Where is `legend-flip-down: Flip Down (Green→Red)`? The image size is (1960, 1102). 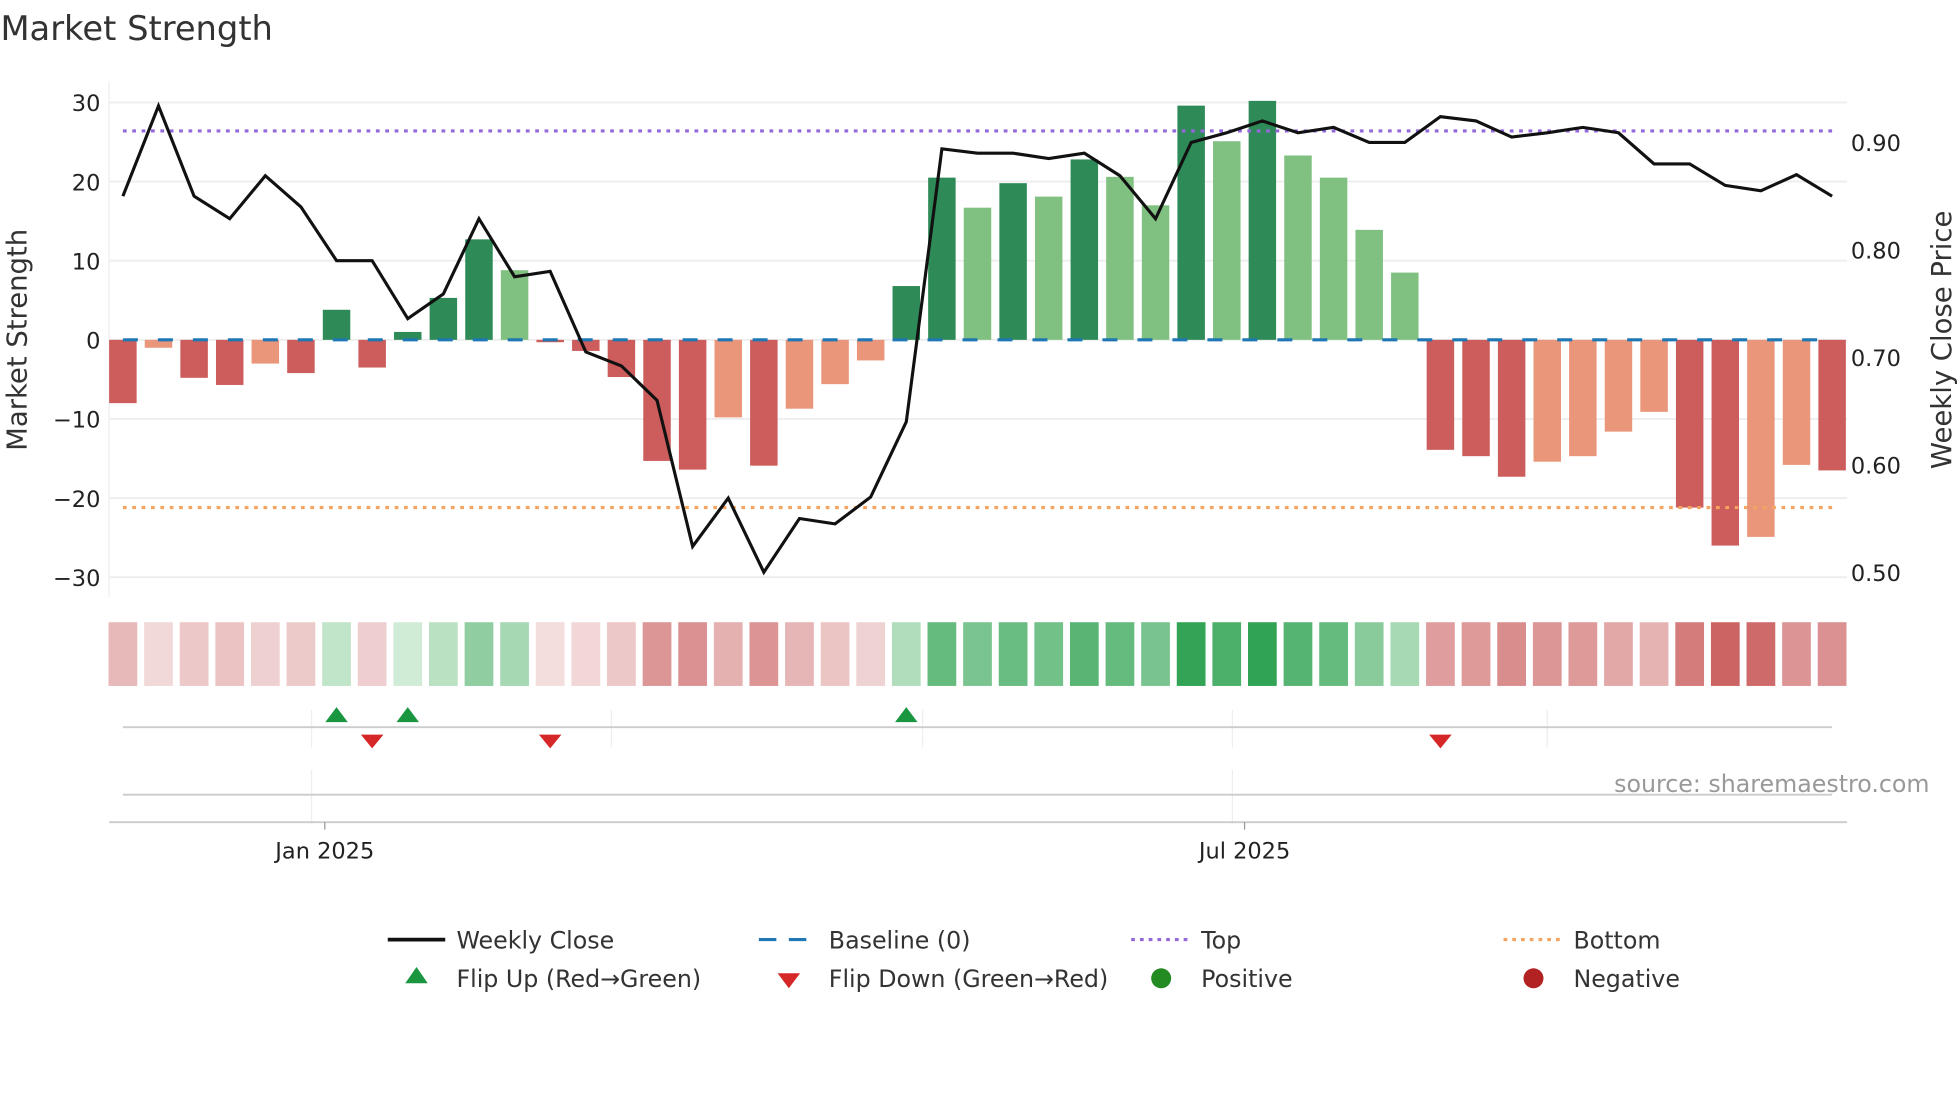 legend-flip-down: Flip Down (Green→Red) is located at coordinates (968, 979).